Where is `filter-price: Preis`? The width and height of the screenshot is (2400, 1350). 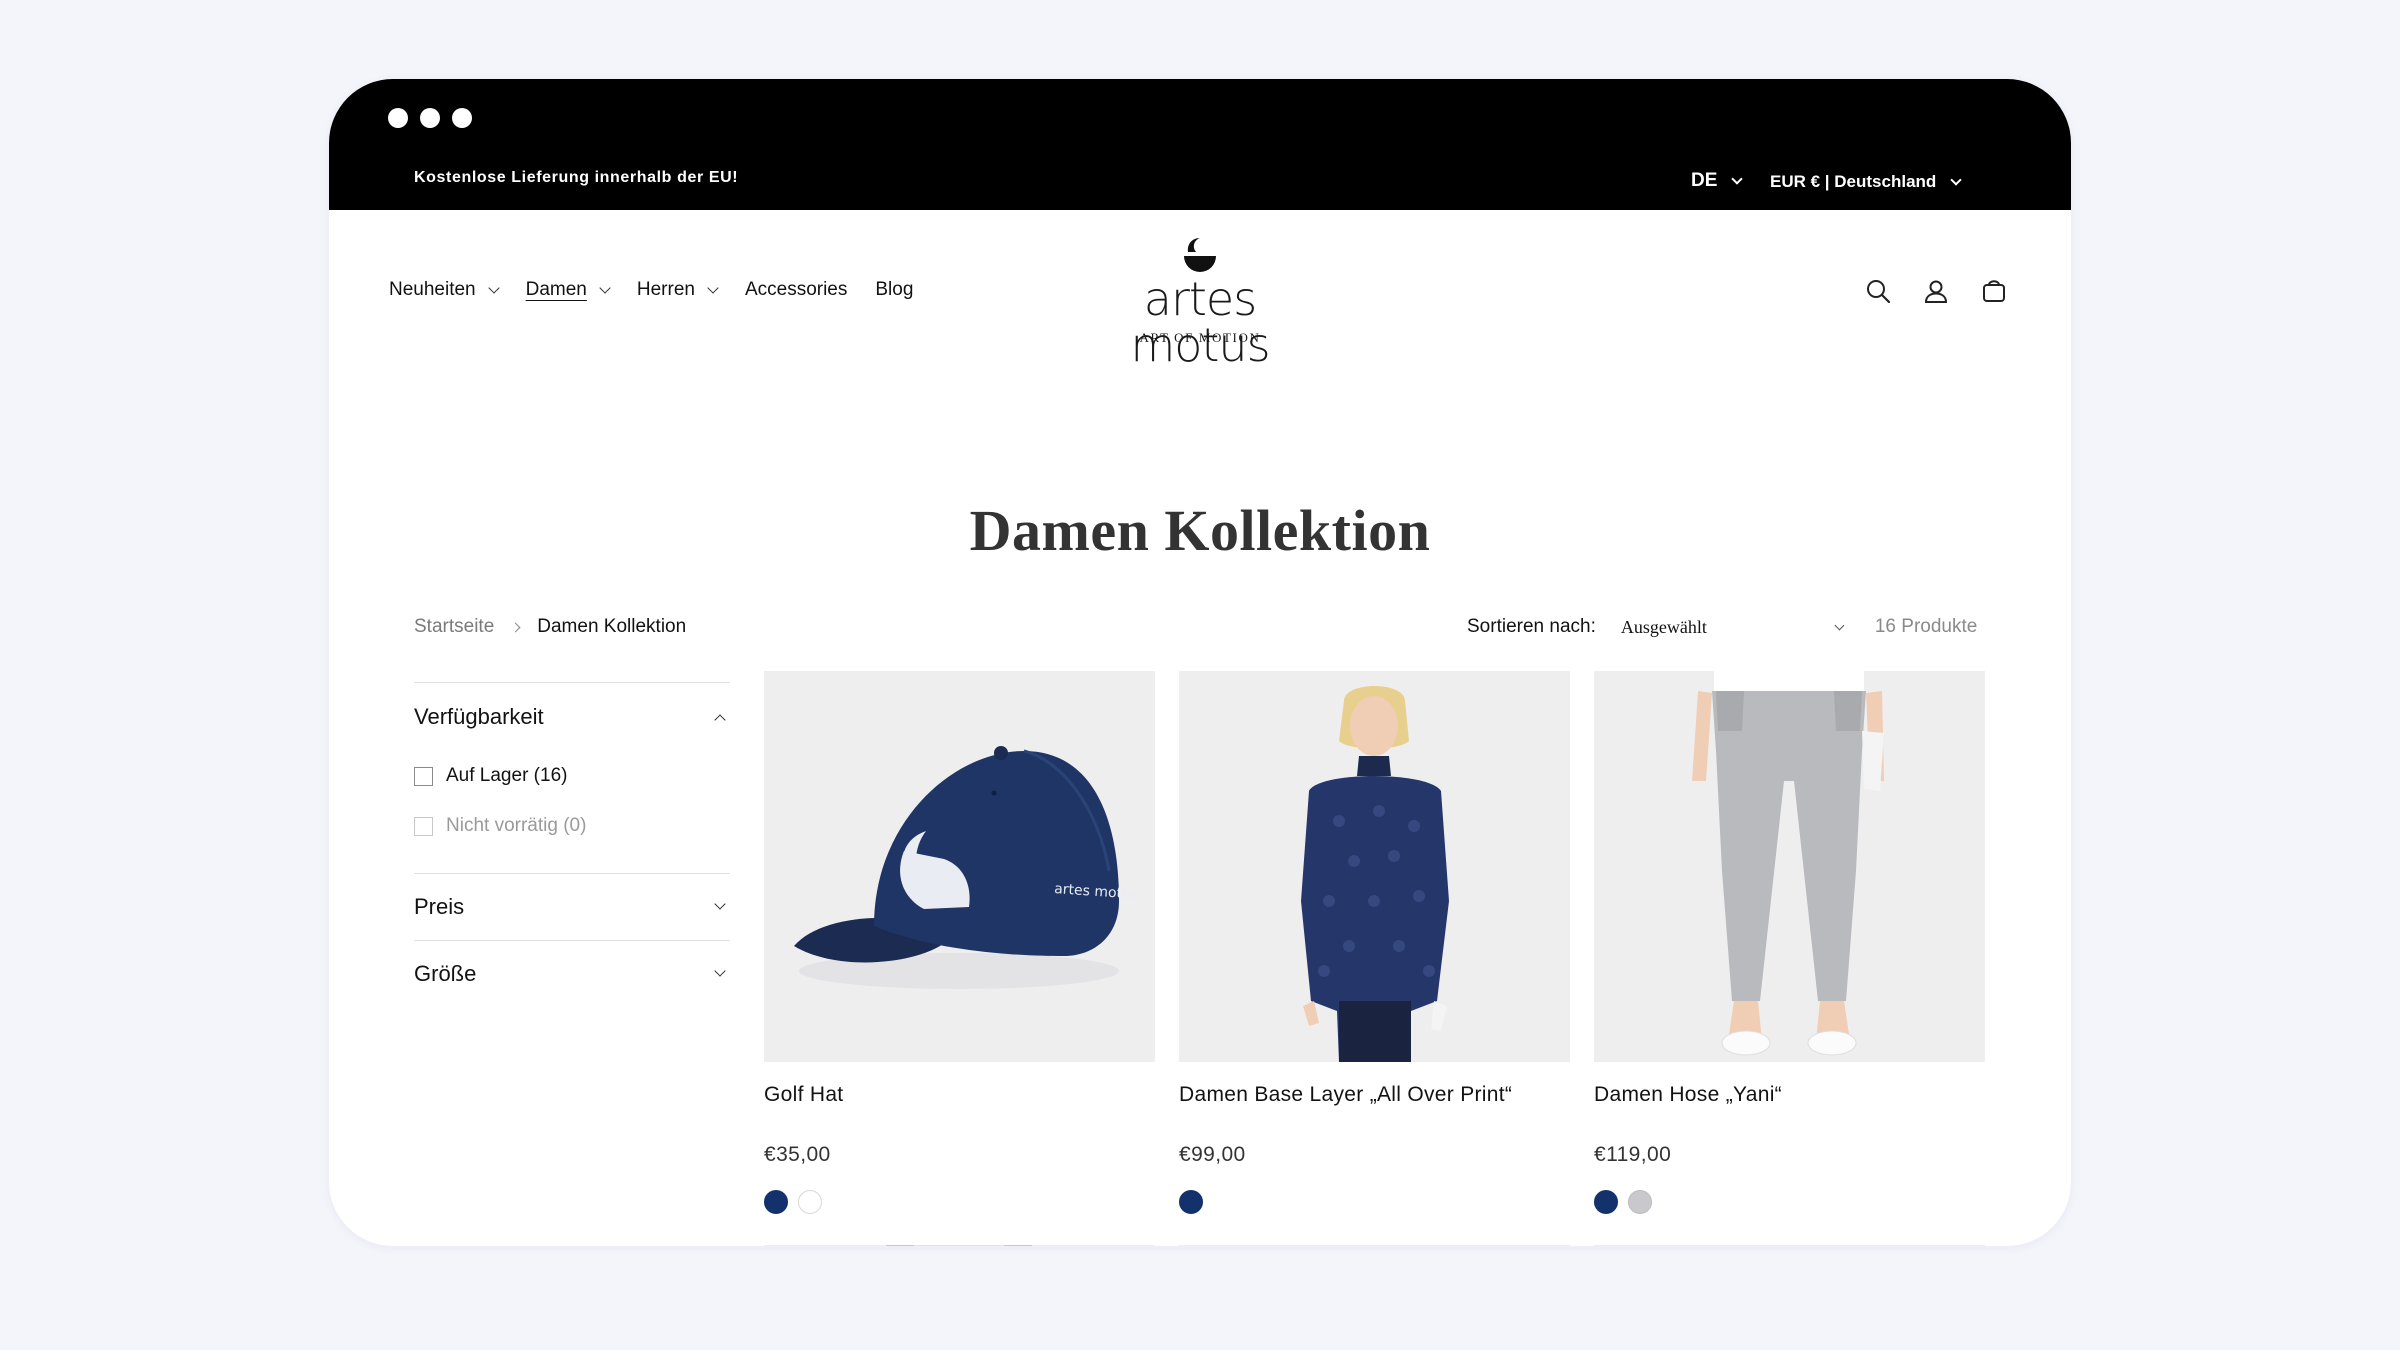 filter-price: Preis is located at coordinates (572, 906).